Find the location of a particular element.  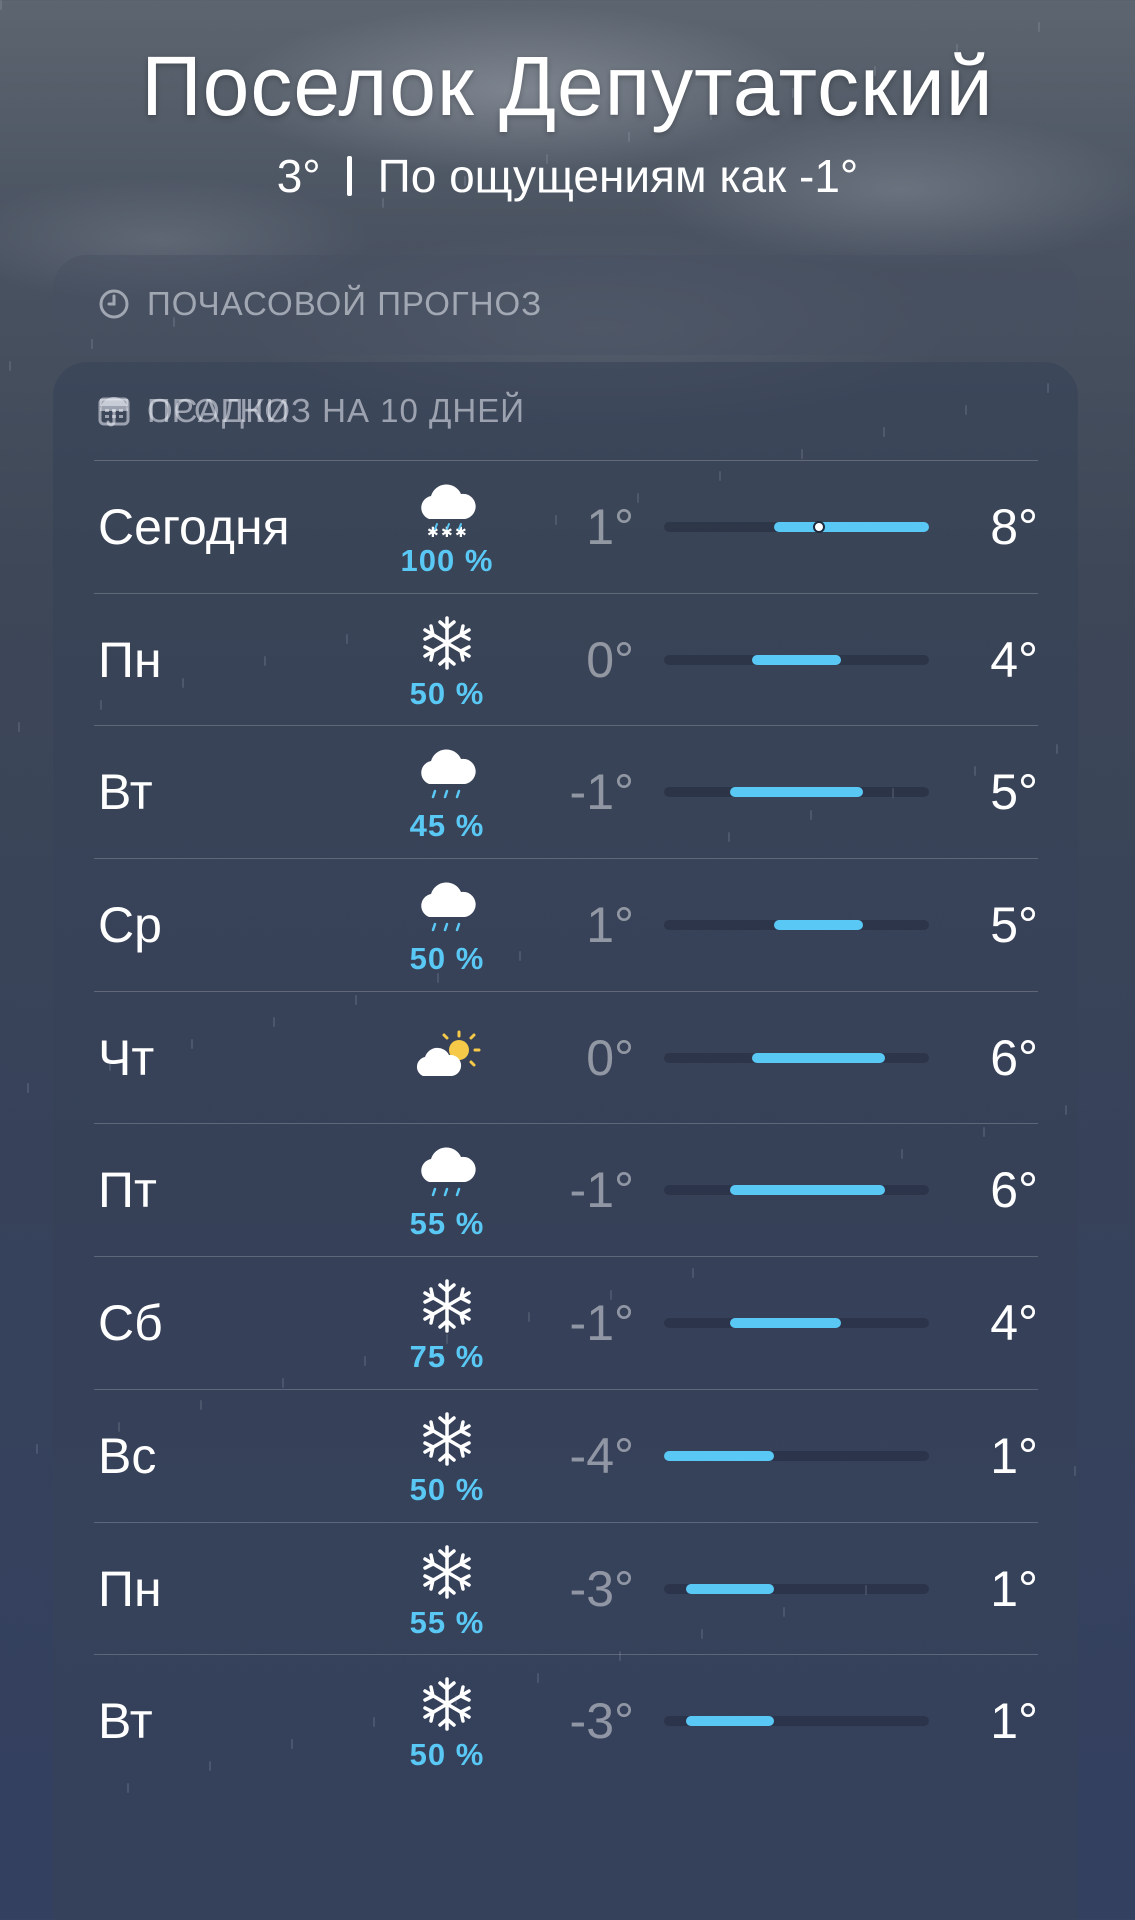

day-label: Вт is located at coordinates (125, 1721).